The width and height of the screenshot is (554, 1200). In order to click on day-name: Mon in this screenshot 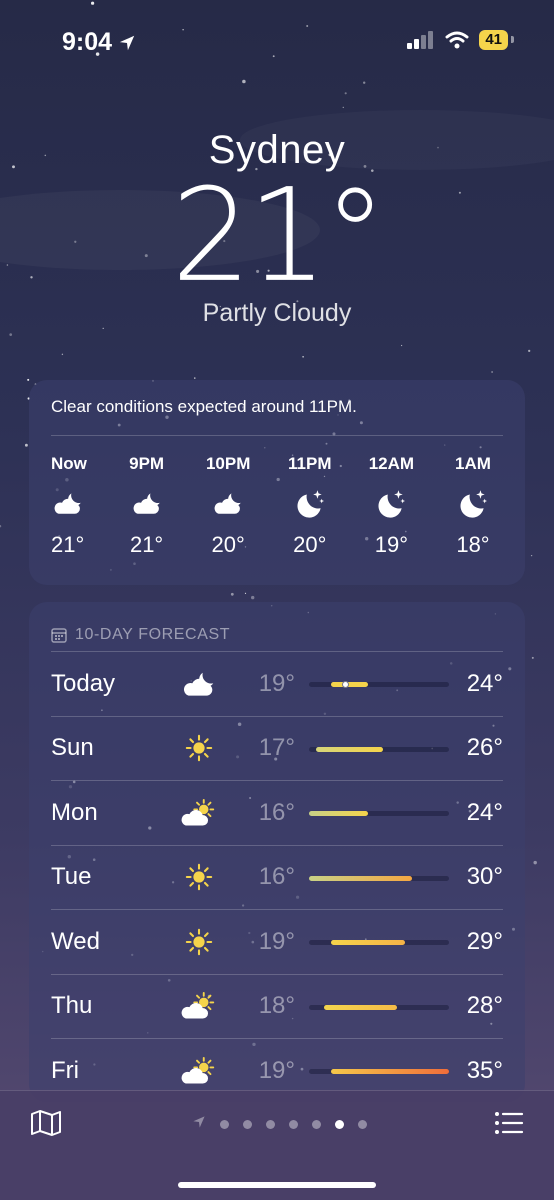, I will do `click(74, 812)`.